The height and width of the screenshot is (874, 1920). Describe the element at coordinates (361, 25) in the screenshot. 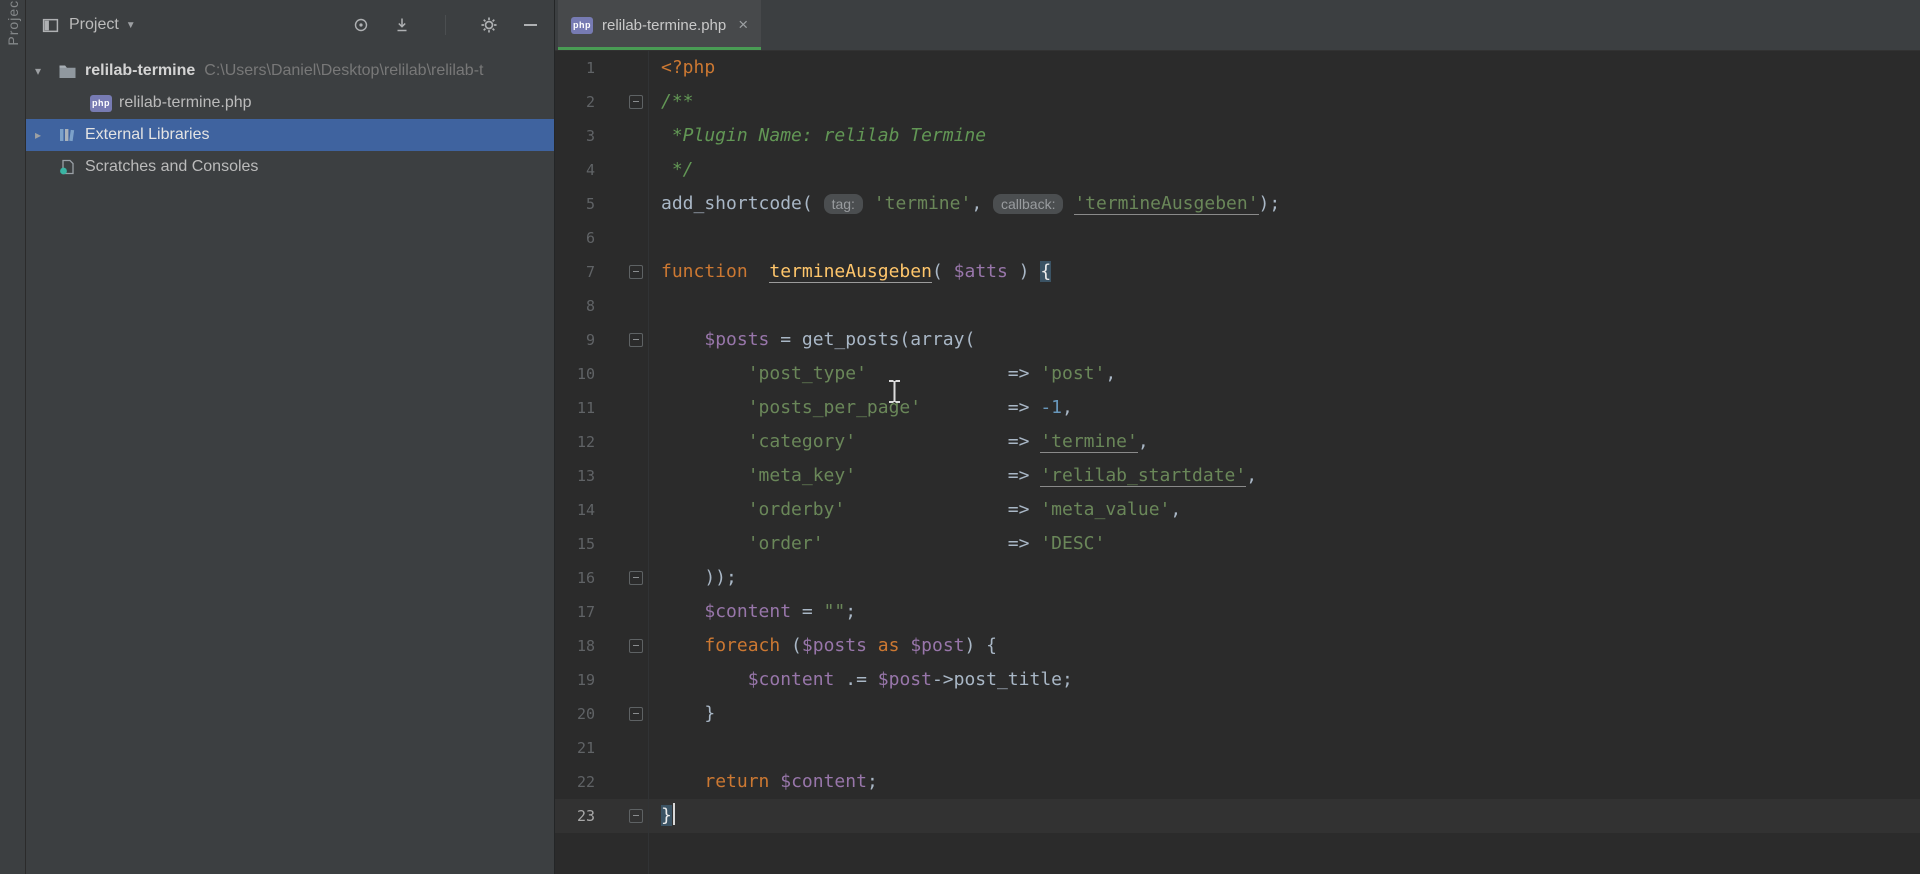

I see `locate-file-icon` at that location.